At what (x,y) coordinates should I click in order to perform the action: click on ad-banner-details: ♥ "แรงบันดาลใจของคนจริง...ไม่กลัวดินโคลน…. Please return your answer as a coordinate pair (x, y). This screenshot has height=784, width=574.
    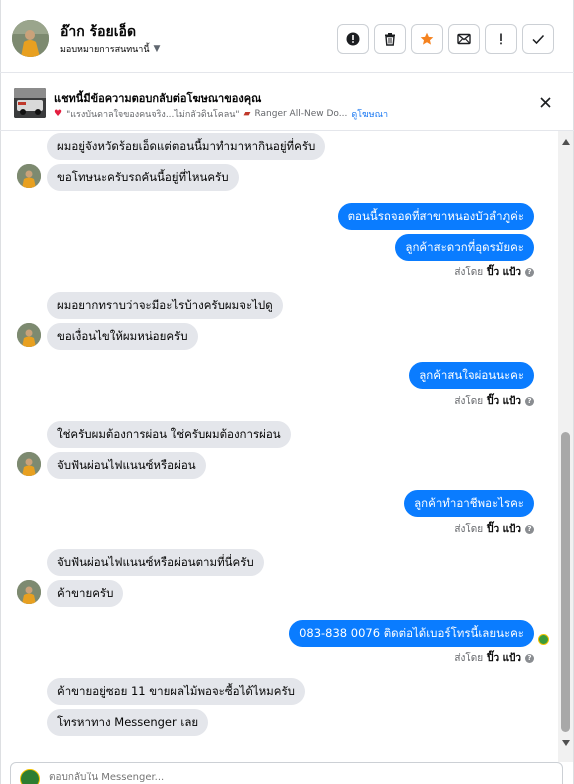
    Looking at the image, I should click on (221, 114).